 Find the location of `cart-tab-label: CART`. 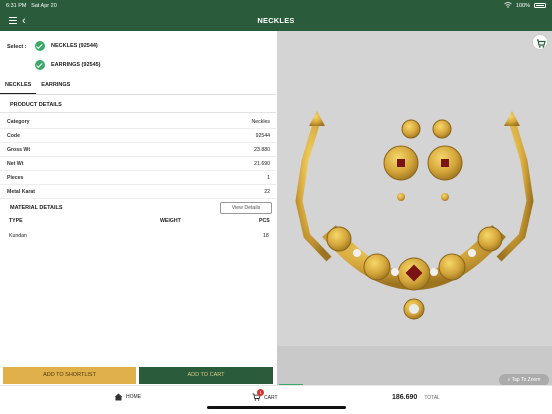

cart-tab-label: CART is located at coordinates (271, 398).